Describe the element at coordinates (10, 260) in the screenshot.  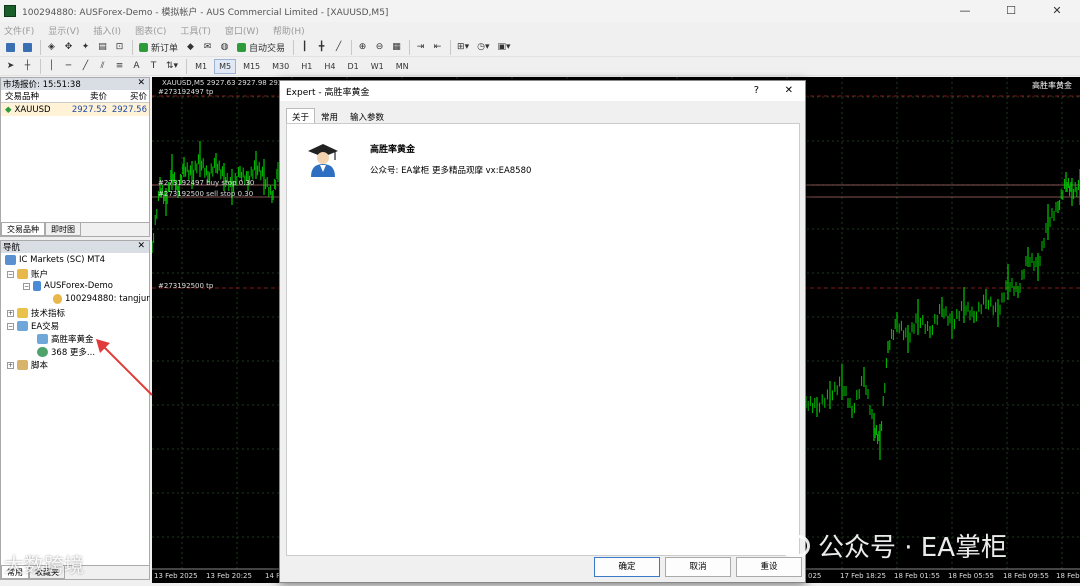
I see `terminal-icon` at that location.